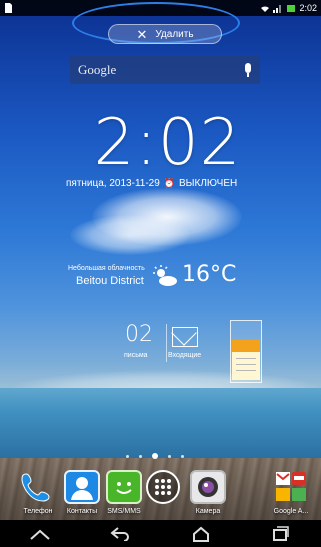  Describe the element at coordinates (185, 337) in the screenshot. I see `envelope-icon` at that location.